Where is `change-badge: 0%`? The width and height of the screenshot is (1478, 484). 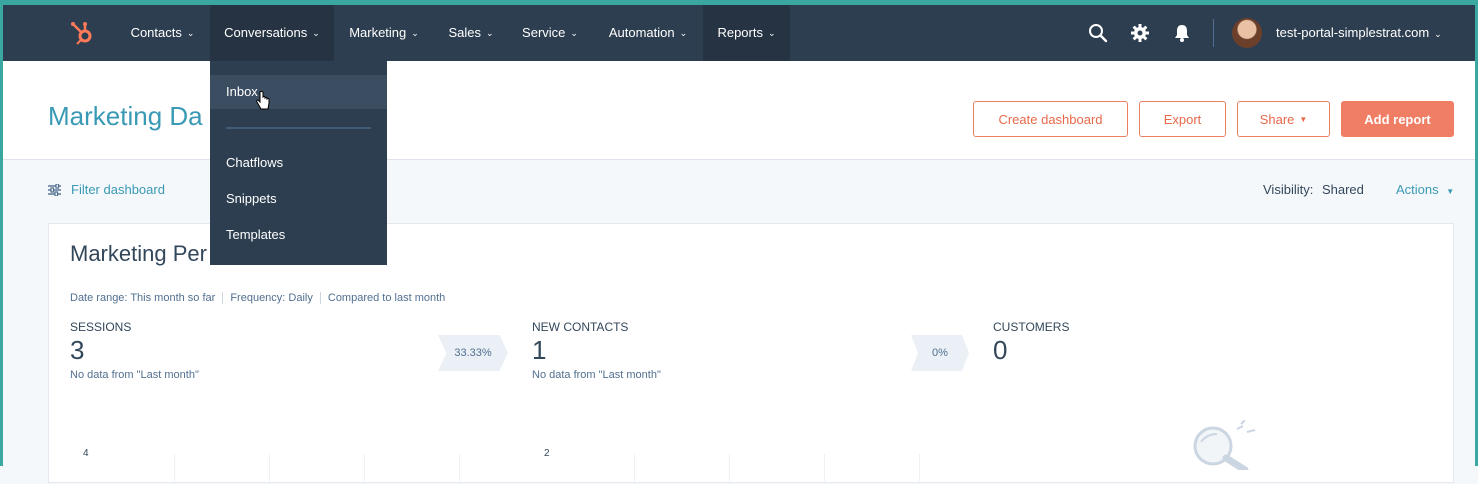
change-badge: 0% is located at coordinates (940, 353).